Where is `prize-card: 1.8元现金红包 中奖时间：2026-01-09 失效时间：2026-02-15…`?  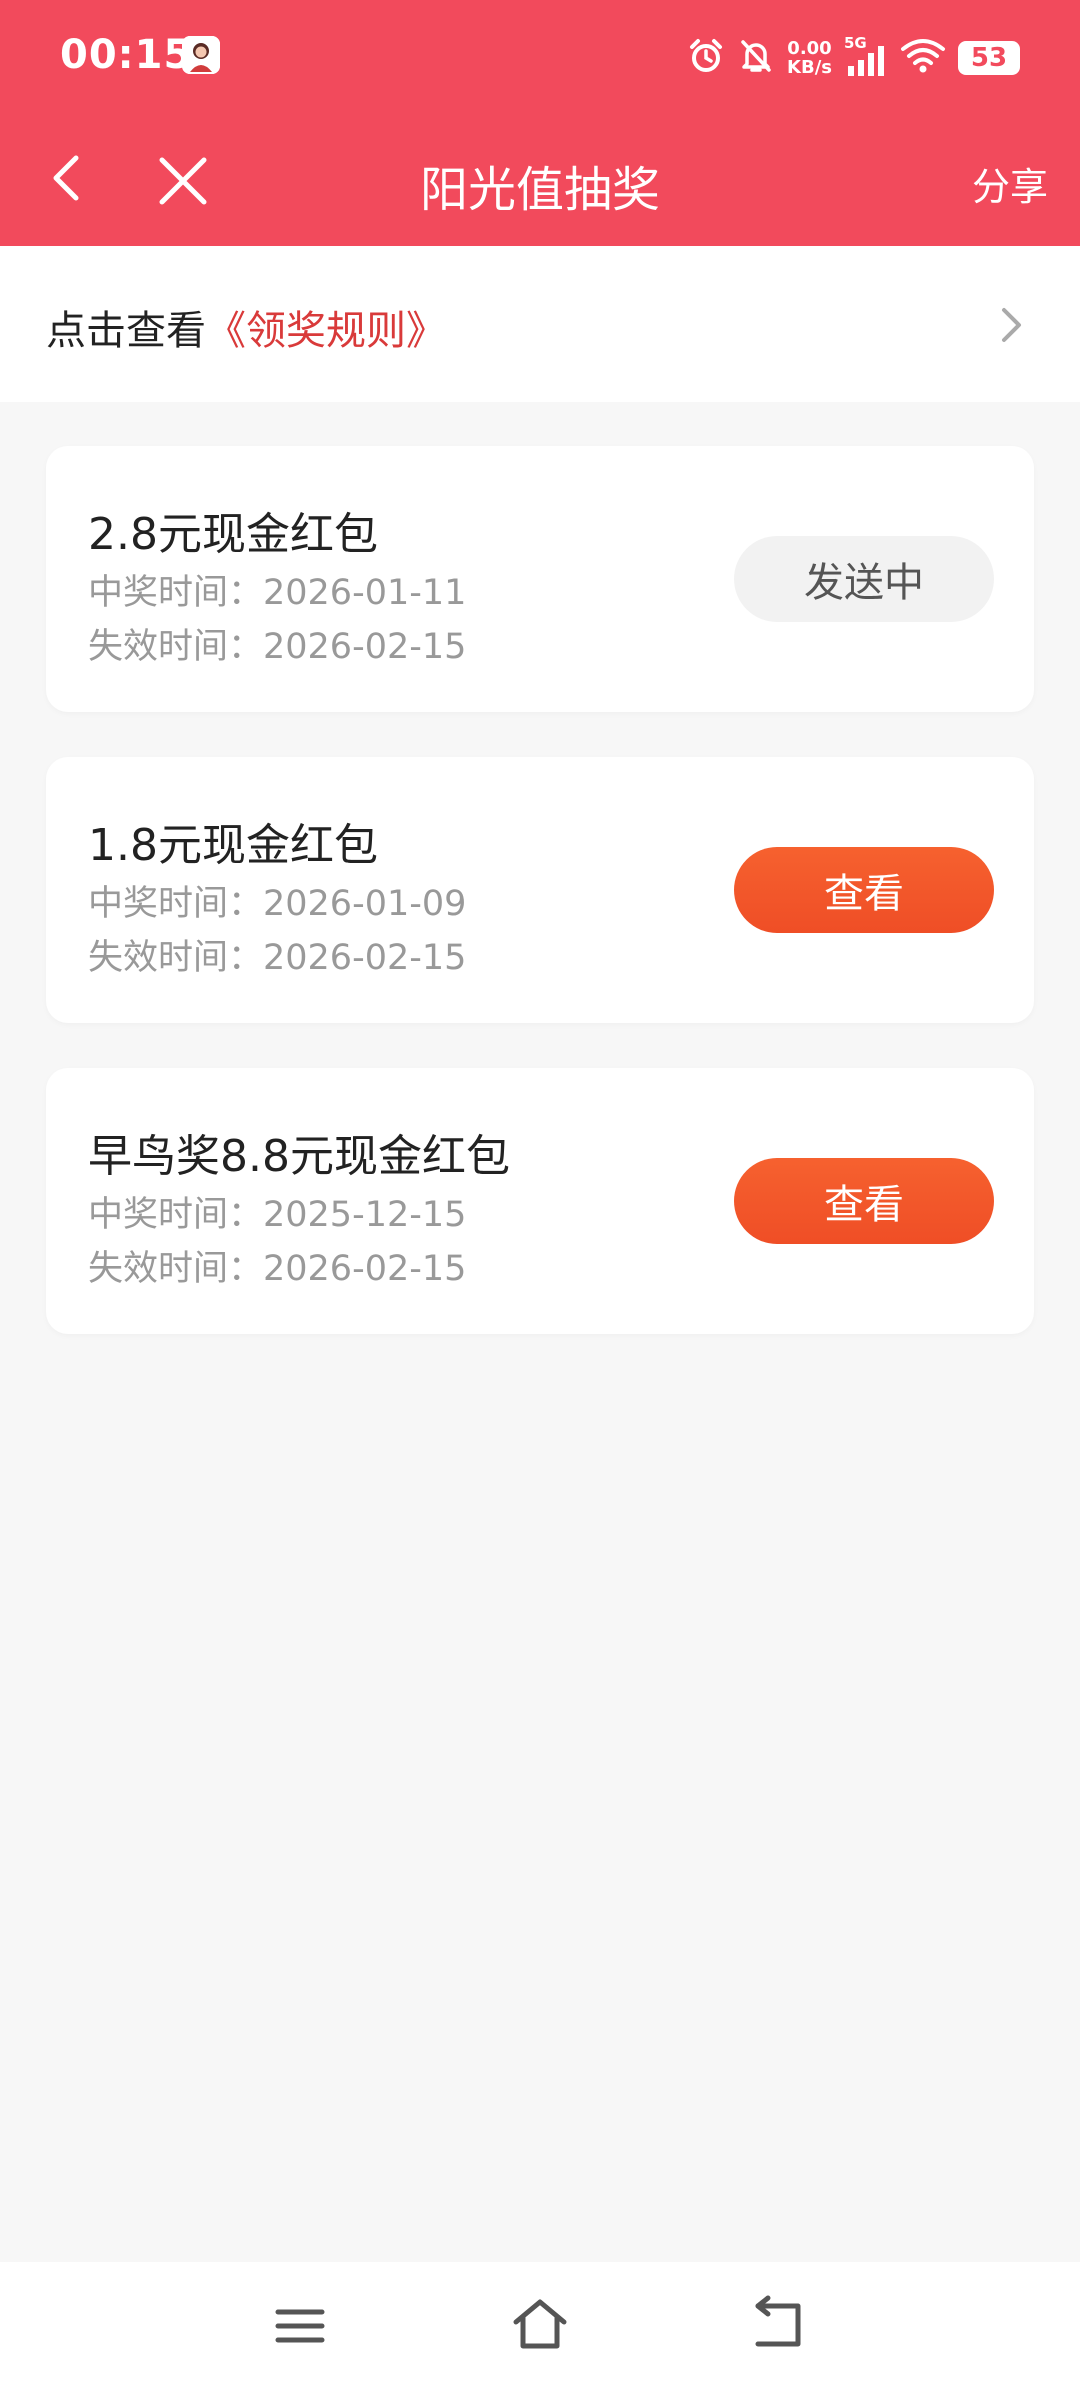
prize-card: 1.8元现金红包 中奖时间：2026-01-09 失效时间：2026-02-15… is located at coordinates (540, 890).